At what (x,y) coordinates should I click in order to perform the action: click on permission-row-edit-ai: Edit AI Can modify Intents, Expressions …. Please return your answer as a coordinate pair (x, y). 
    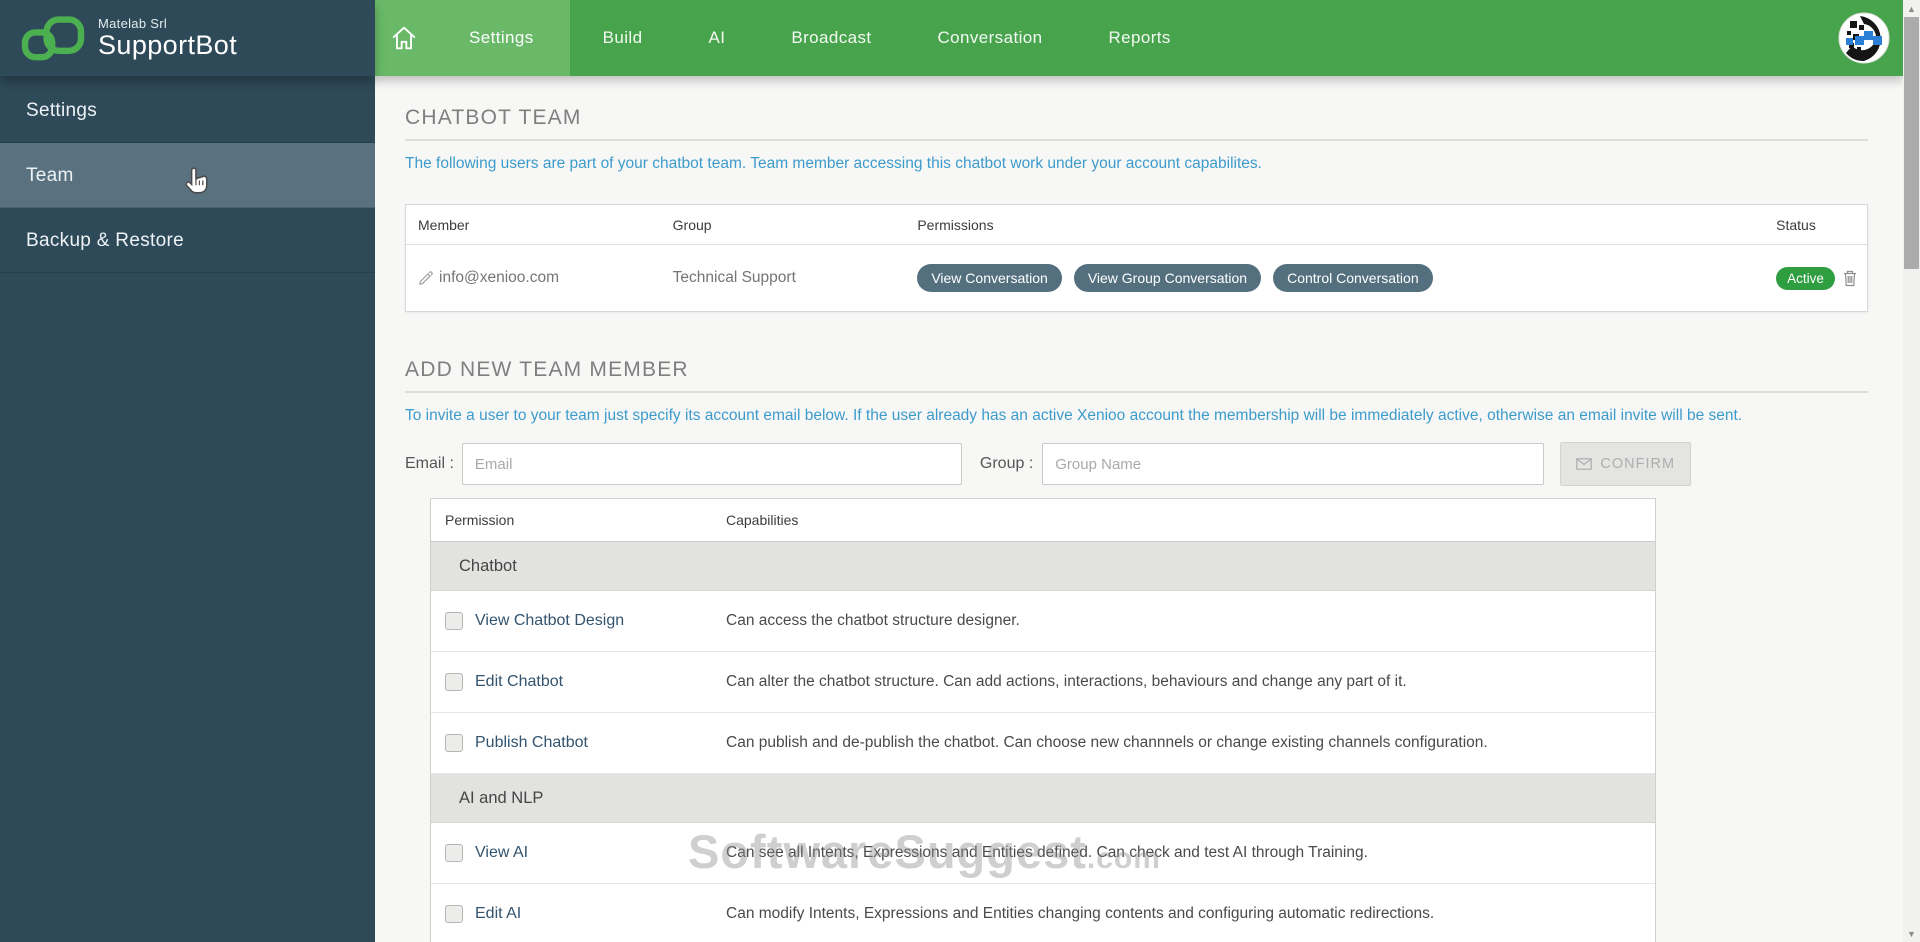
    Looking at the image, I should click on (1043, 913).